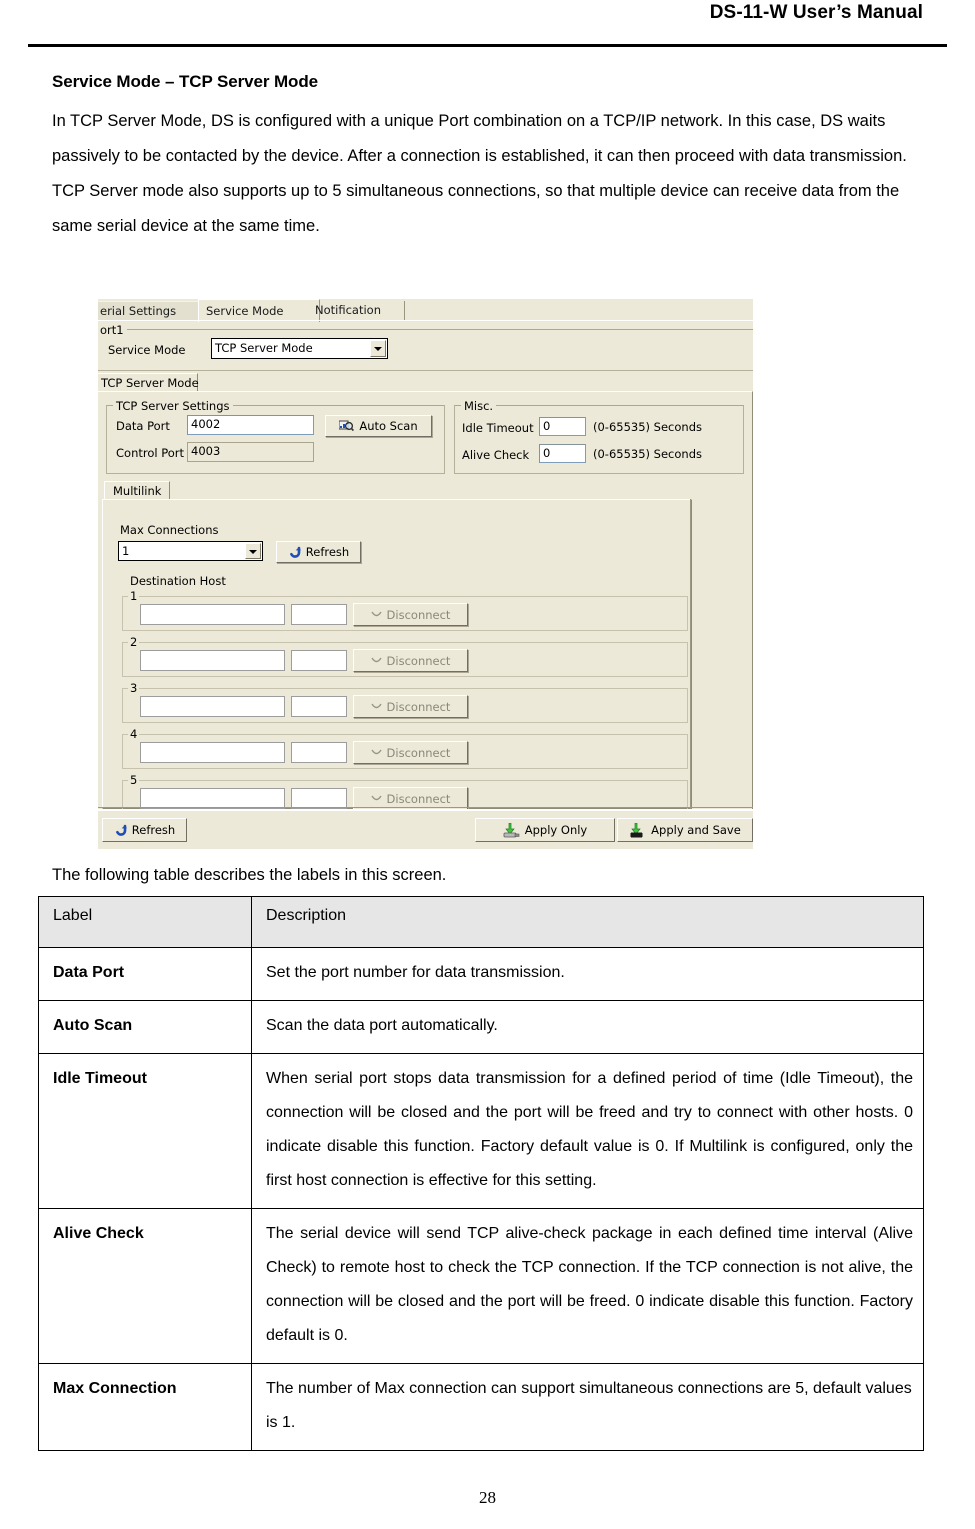 This screenshot has height=1529, width=975. What do you see at coordinates (547, 426) in the screenshot?
I see `idle-timeout-value: 0` at bounding box center [547, 426].